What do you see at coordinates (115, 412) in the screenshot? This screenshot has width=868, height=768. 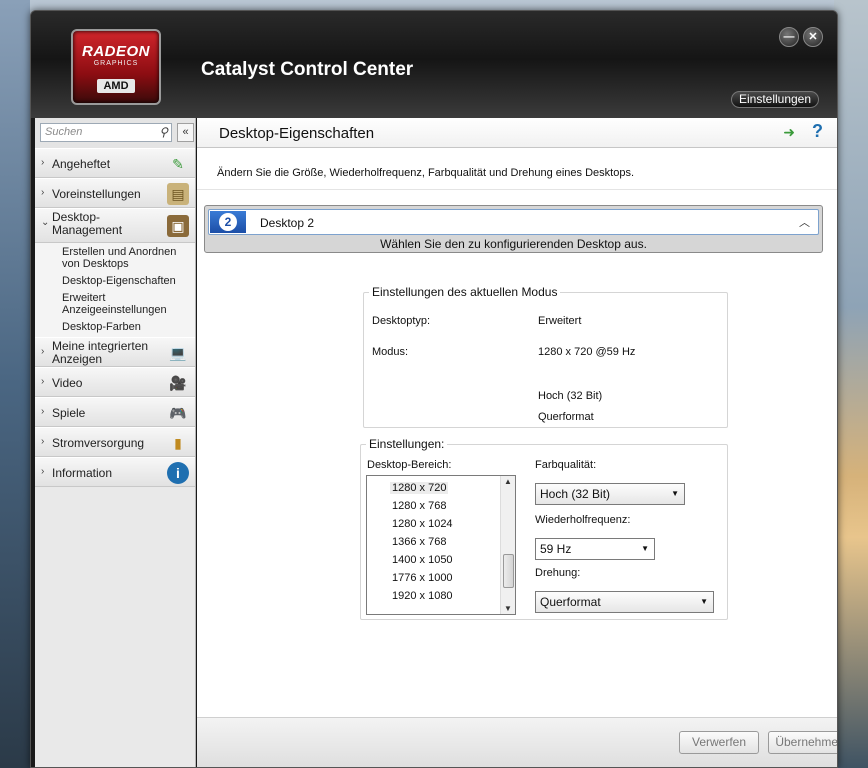 I see `sidebar-item-spiele: › Spiele 🎮` at bounding box center [115, 412].